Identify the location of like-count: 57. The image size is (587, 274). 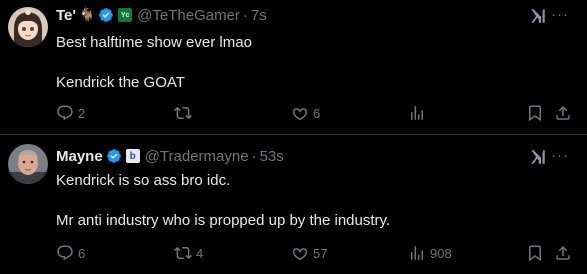
(320, 253).